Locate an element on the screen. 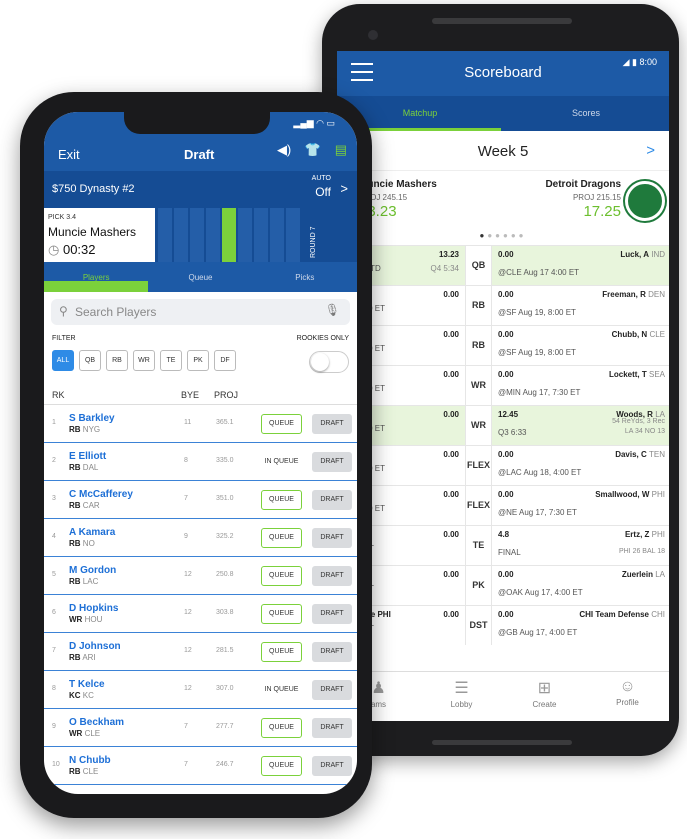 The width and height of the screenshot is (687, 839). search-input: ⚲ Search Players 🎙 is located at coordinates (200, 312).